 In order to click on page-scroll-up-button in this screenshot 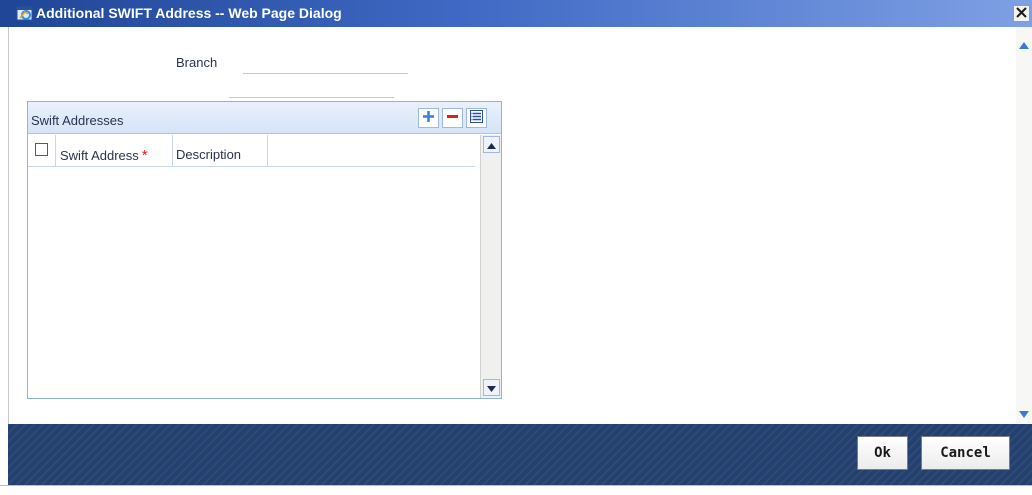, I will do `click(1024, 44)`.